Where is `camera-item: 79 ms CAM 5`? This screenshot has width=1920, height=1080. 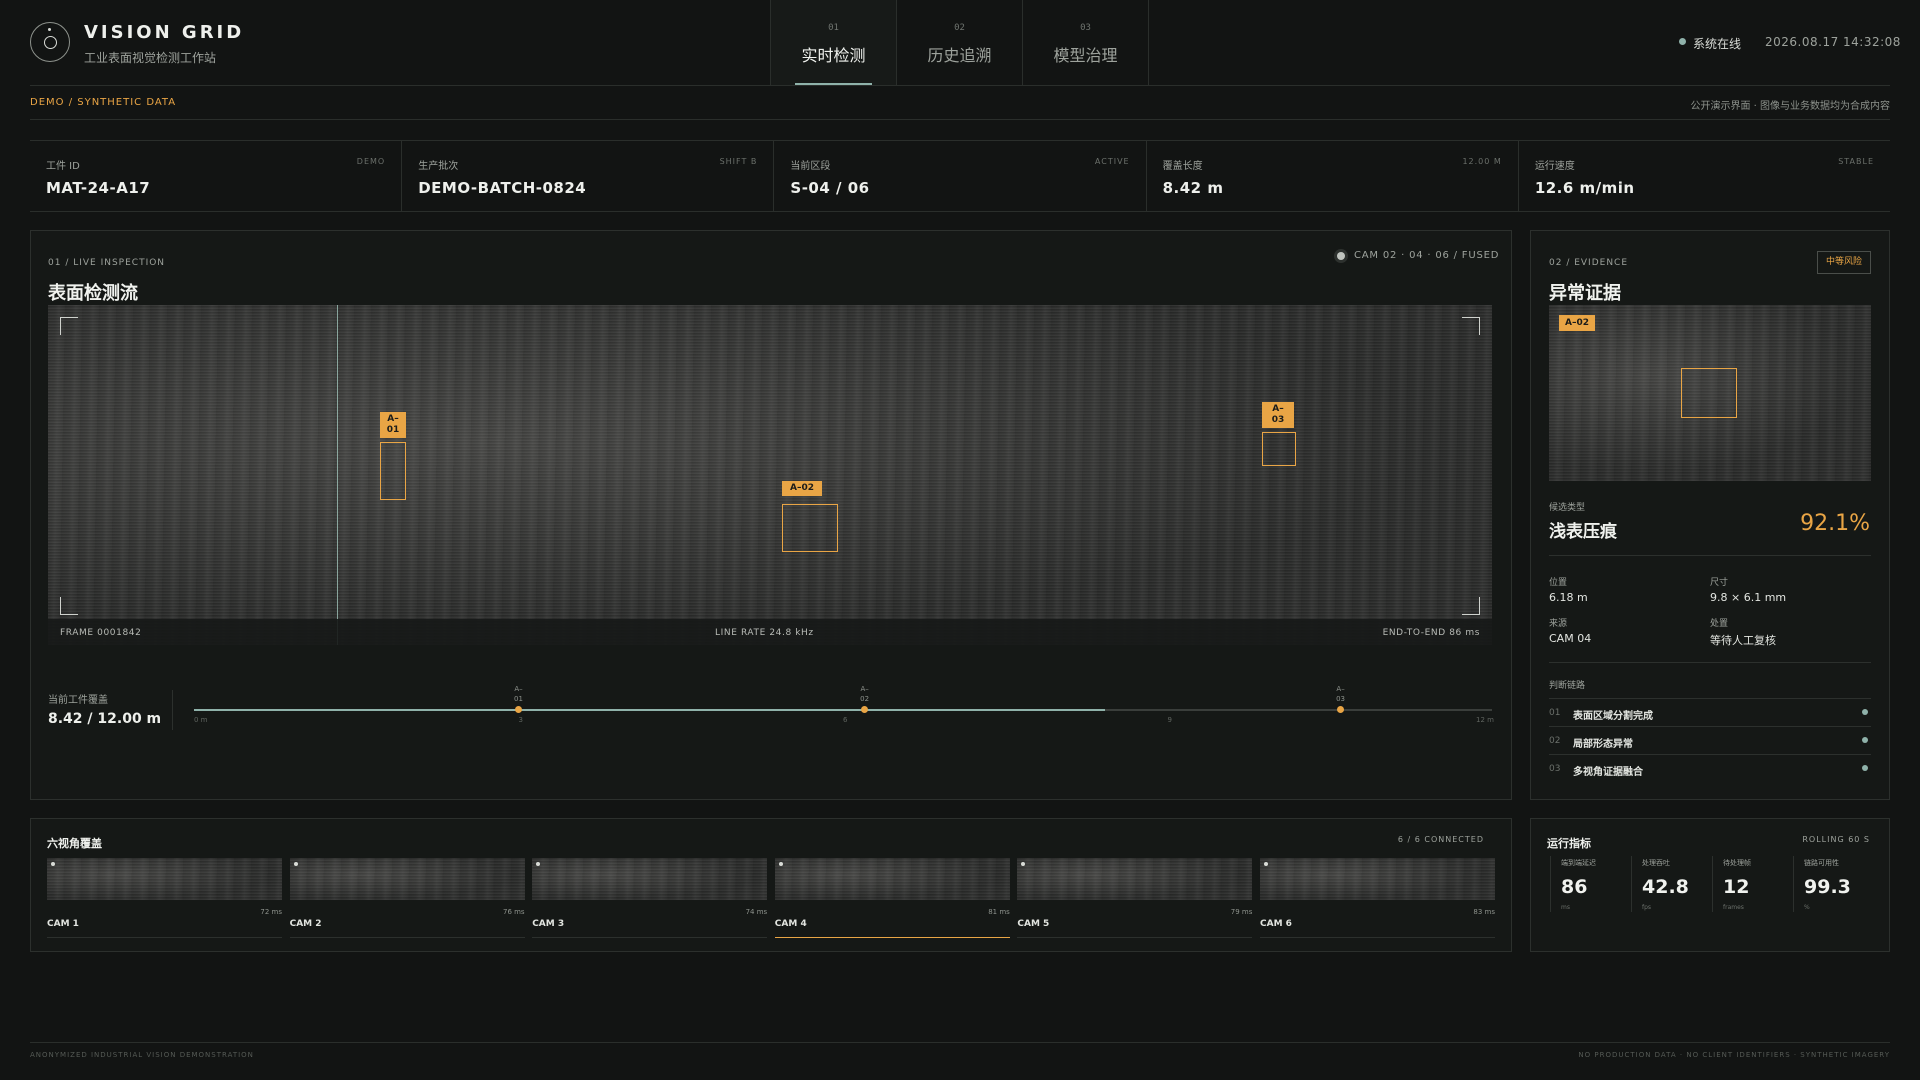 camera-item: 79 ms CAM 5 is located at coordinates (1135, 898).